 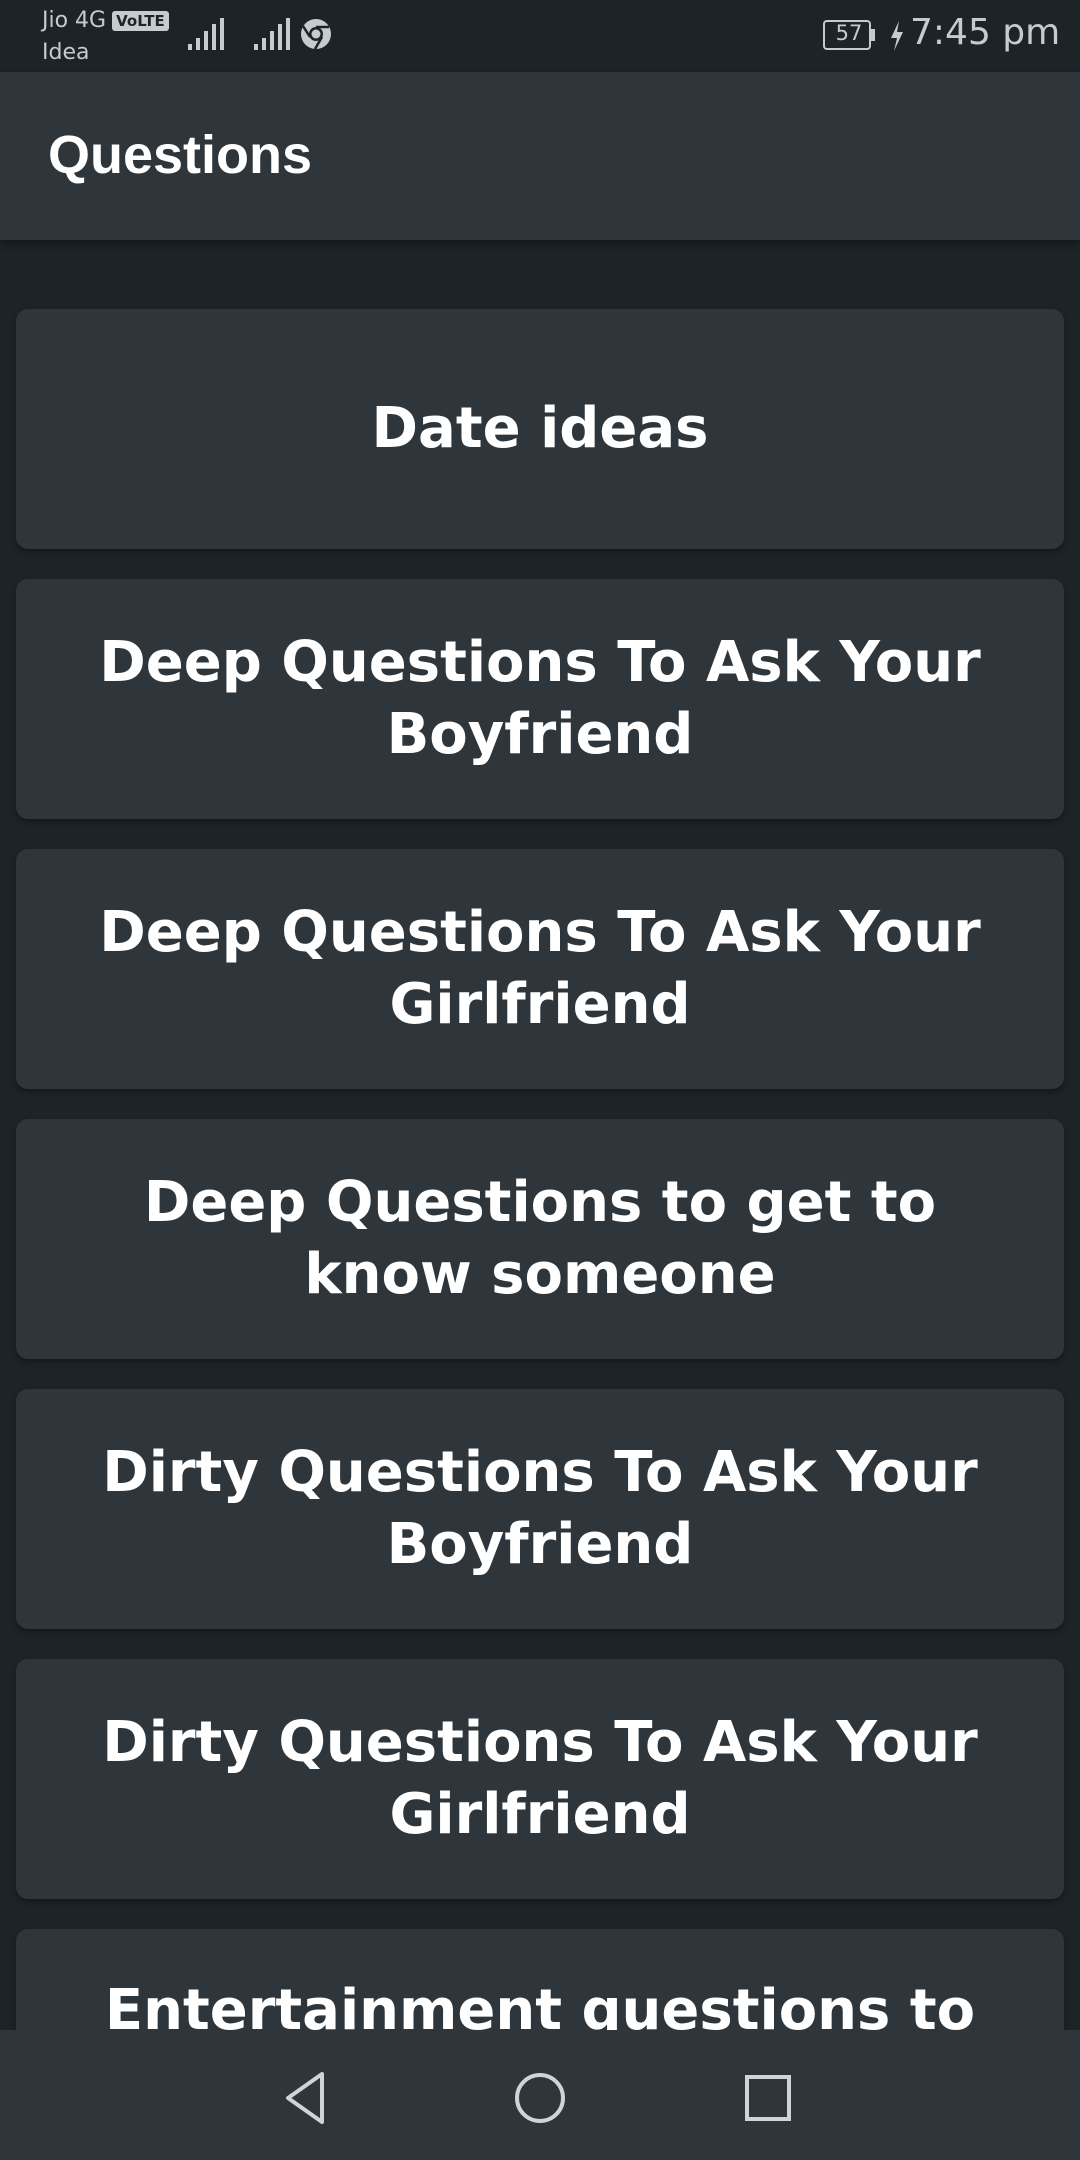 I want to click on navigation-bar, so click(x=540, y=2095).